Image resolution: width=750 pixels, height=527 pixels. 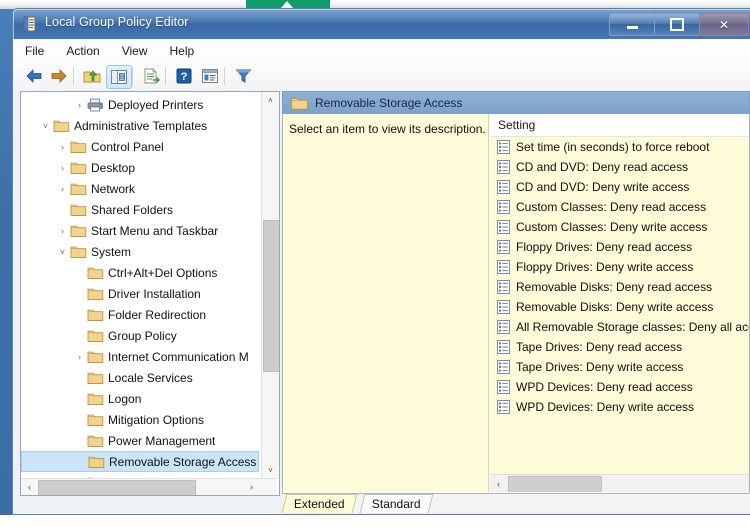 I want to click on maximize-icon, so click(x=677, y=24).